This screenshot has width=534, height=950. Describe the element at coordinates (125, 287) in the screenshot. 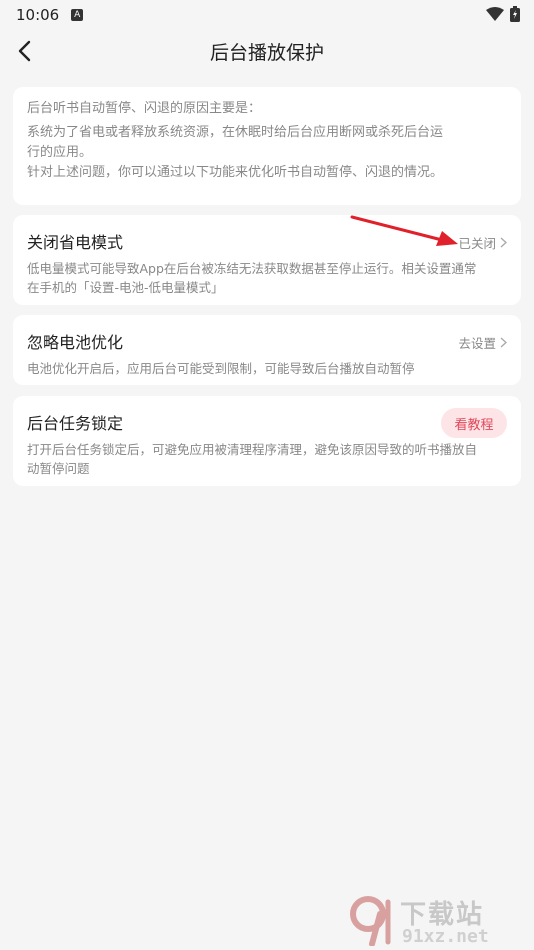

I see `setting-description-line: 在手机的「设置-电池-低电量模式」` at that location.